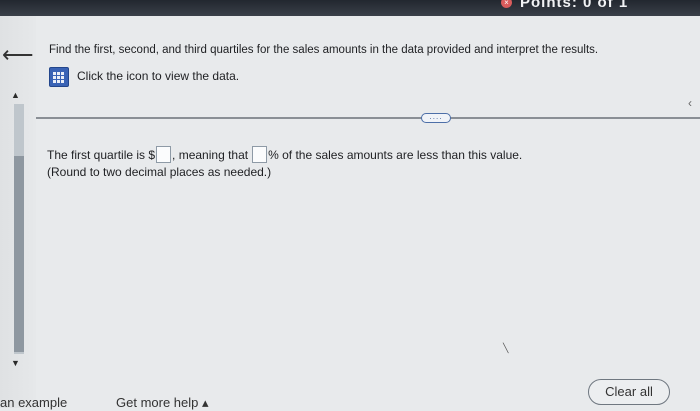  Describe the element at coordinates (15, 95) in the screenshot. I see `scroll-up-icon: ▲` at that location.